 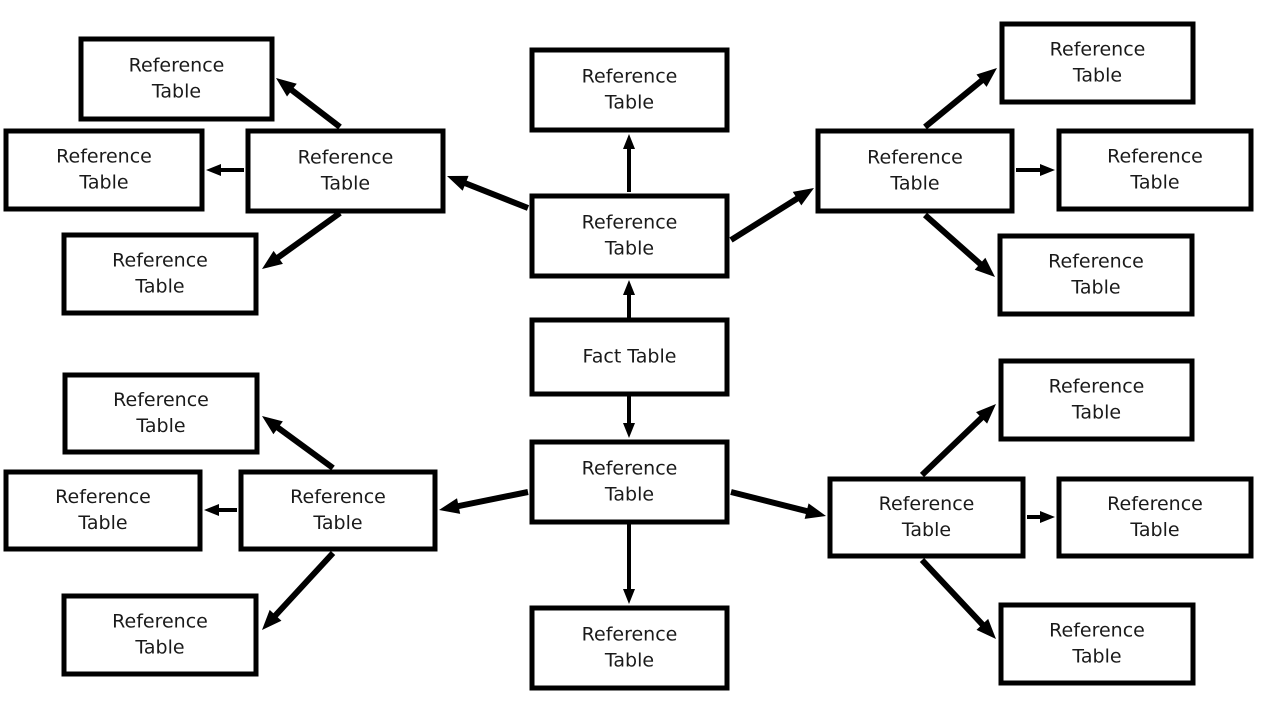 I want to click on fact-table-node: Fact Table, so click(x=629, y=357).